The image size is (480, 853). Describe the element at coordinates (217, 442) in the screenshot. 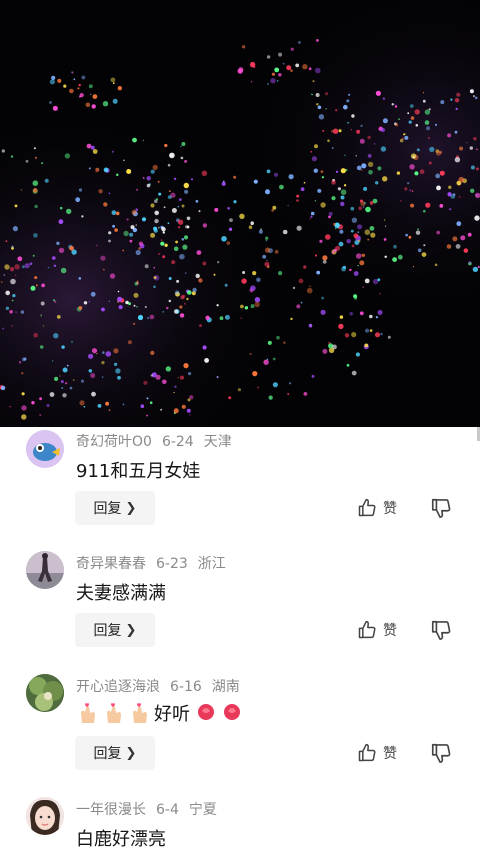

I see `comment-location: 天津` at that location.